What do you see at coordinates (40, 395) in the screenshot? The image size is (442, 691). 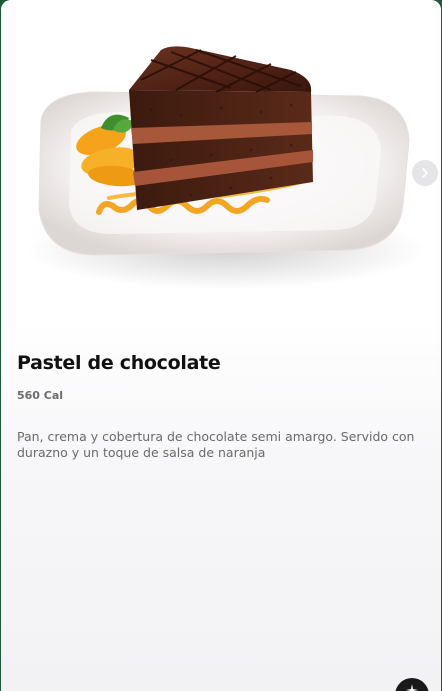 I see `product-calories: 560 Cal` at bounding box center [40, 395].